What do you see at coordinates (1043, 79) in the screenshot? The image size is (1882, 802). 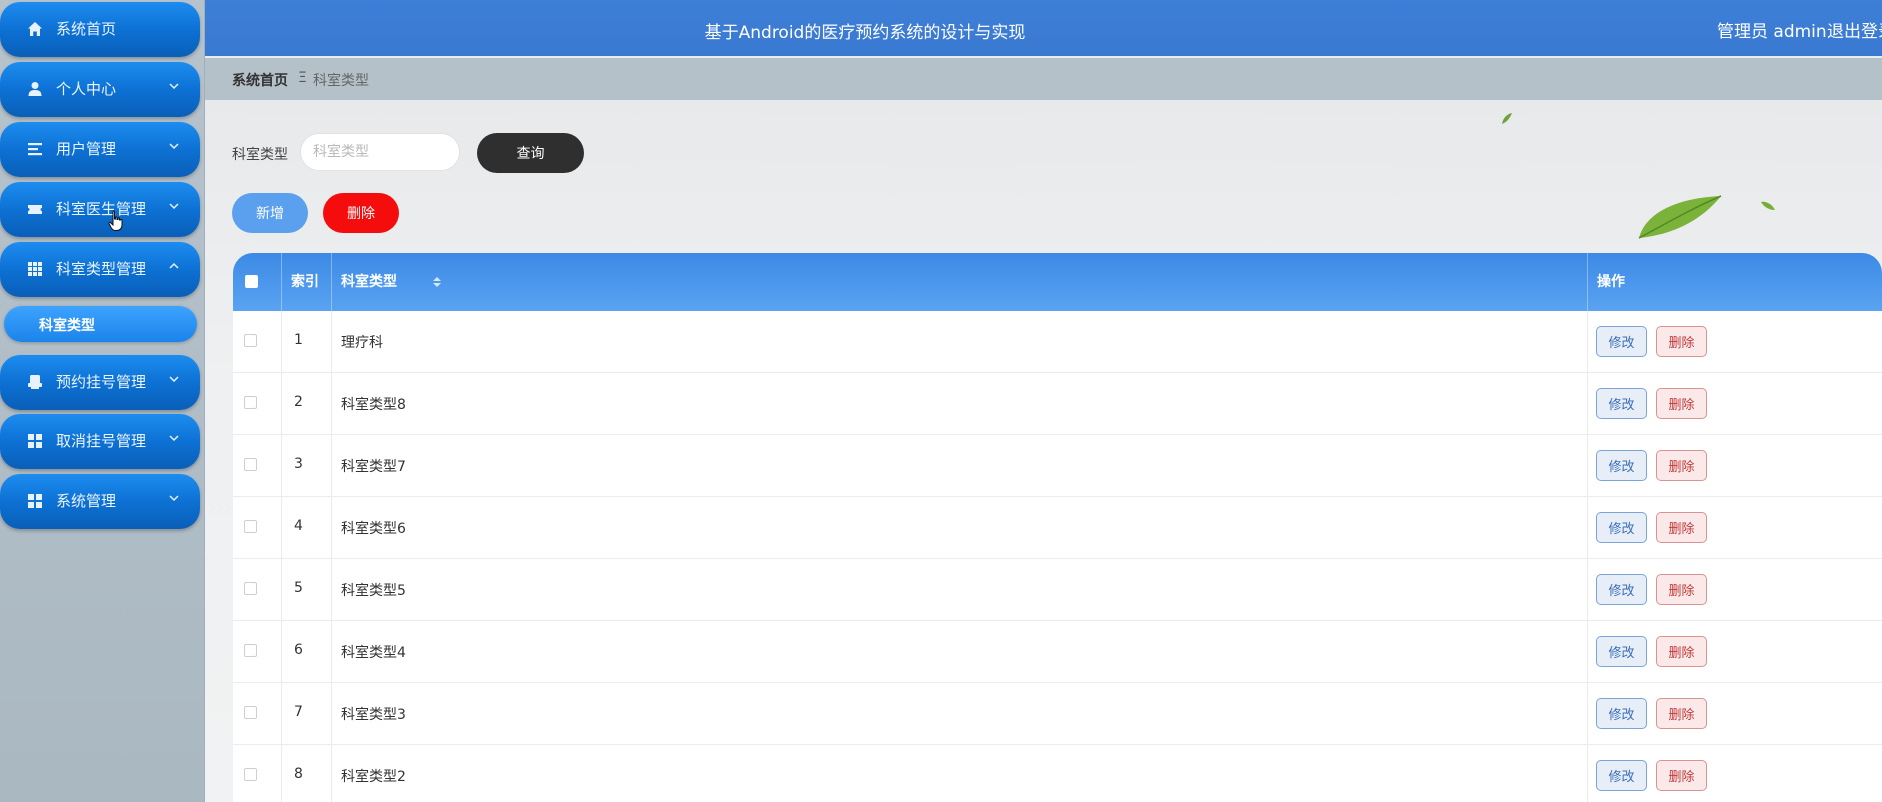 I see `breadcrumb: 系统首页 Ξ 科室类型` at bounding box center [1043, 79].